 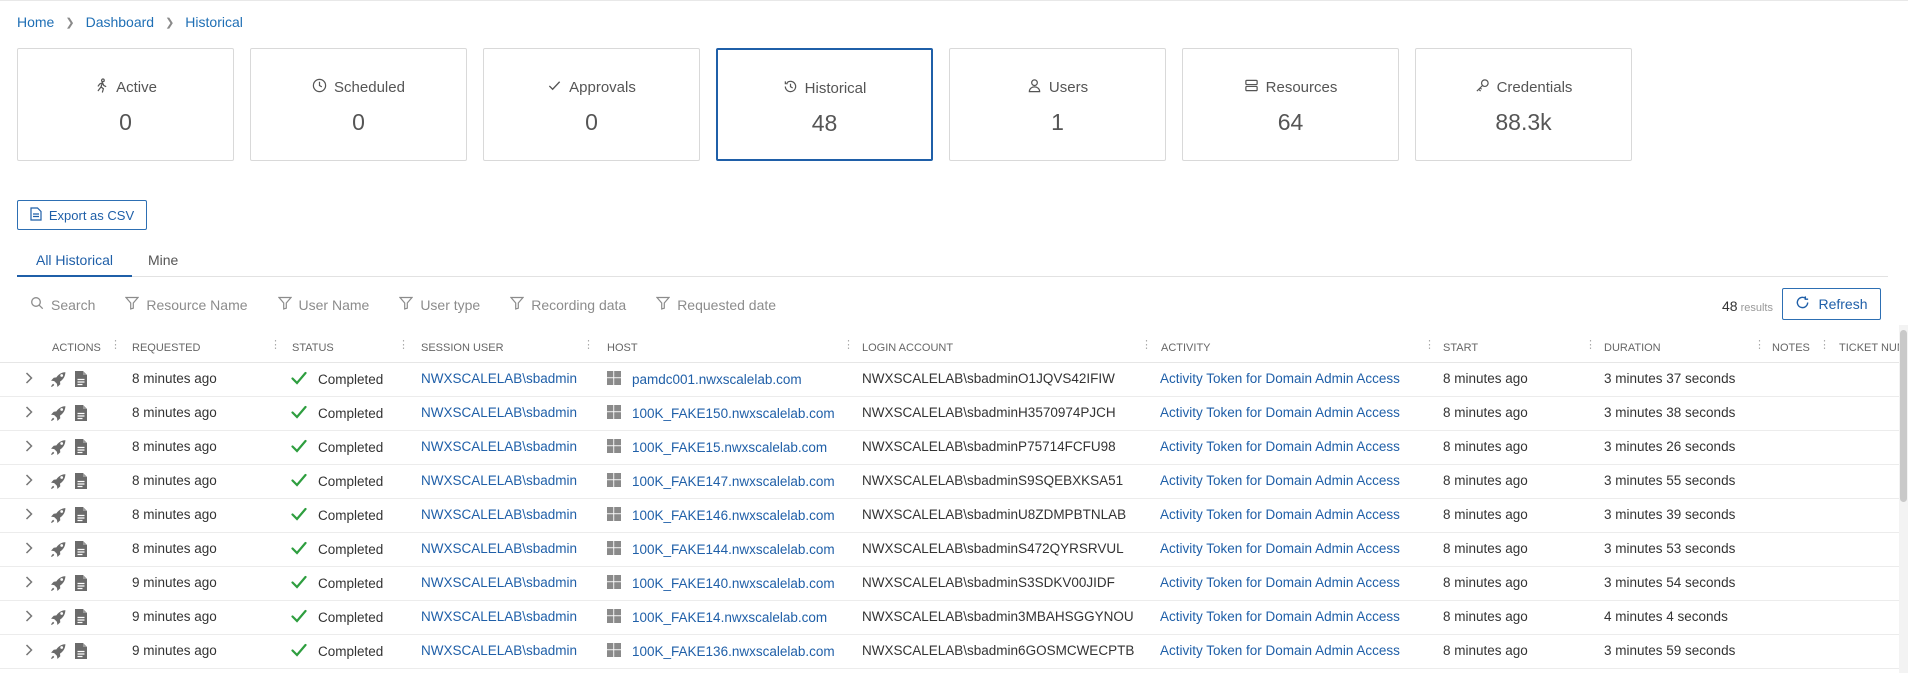 What do you see at coordinates (1872, 348) in the screenshot?
I see `column-header-ticket: Ticket num` at bounding box center [1872, 348].